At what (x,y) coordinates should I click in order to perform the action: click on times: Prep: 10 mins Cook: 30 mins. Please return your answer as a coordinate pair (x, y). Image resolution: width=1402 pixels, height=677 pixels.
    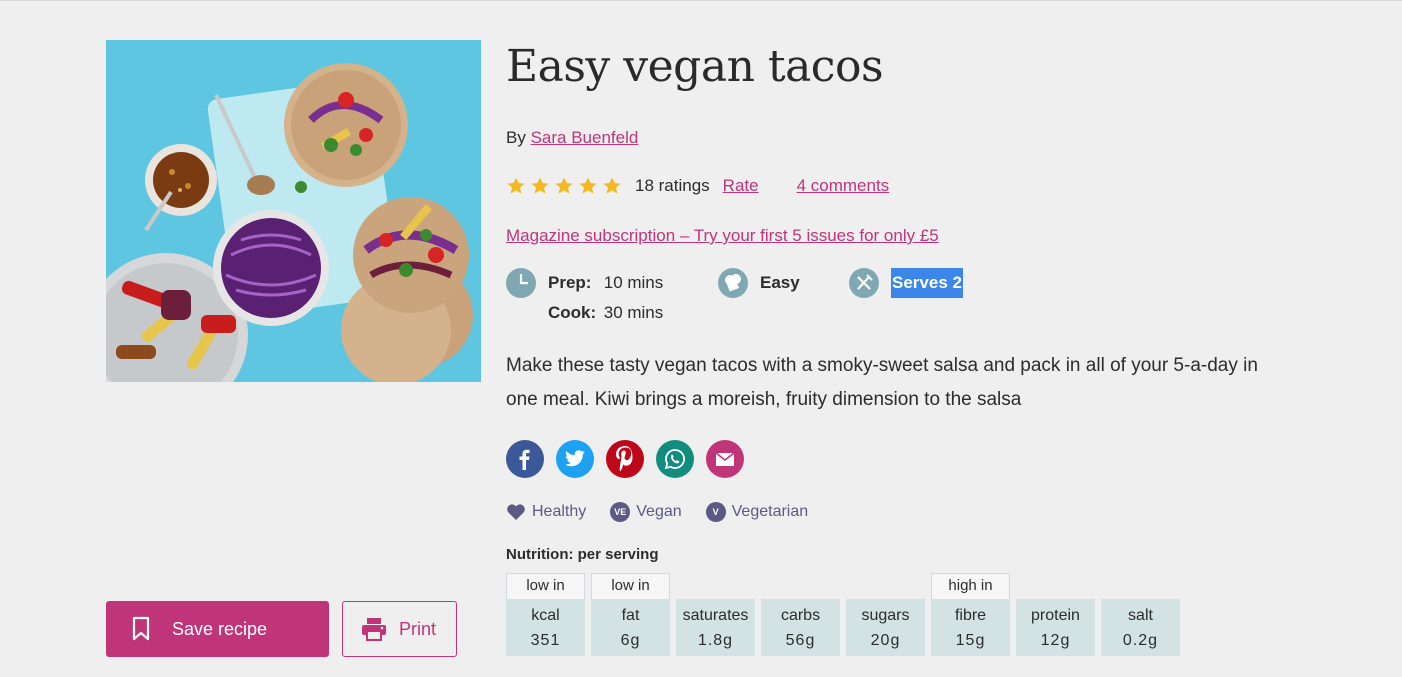
    Looking at the image, I should click on (605, 298).